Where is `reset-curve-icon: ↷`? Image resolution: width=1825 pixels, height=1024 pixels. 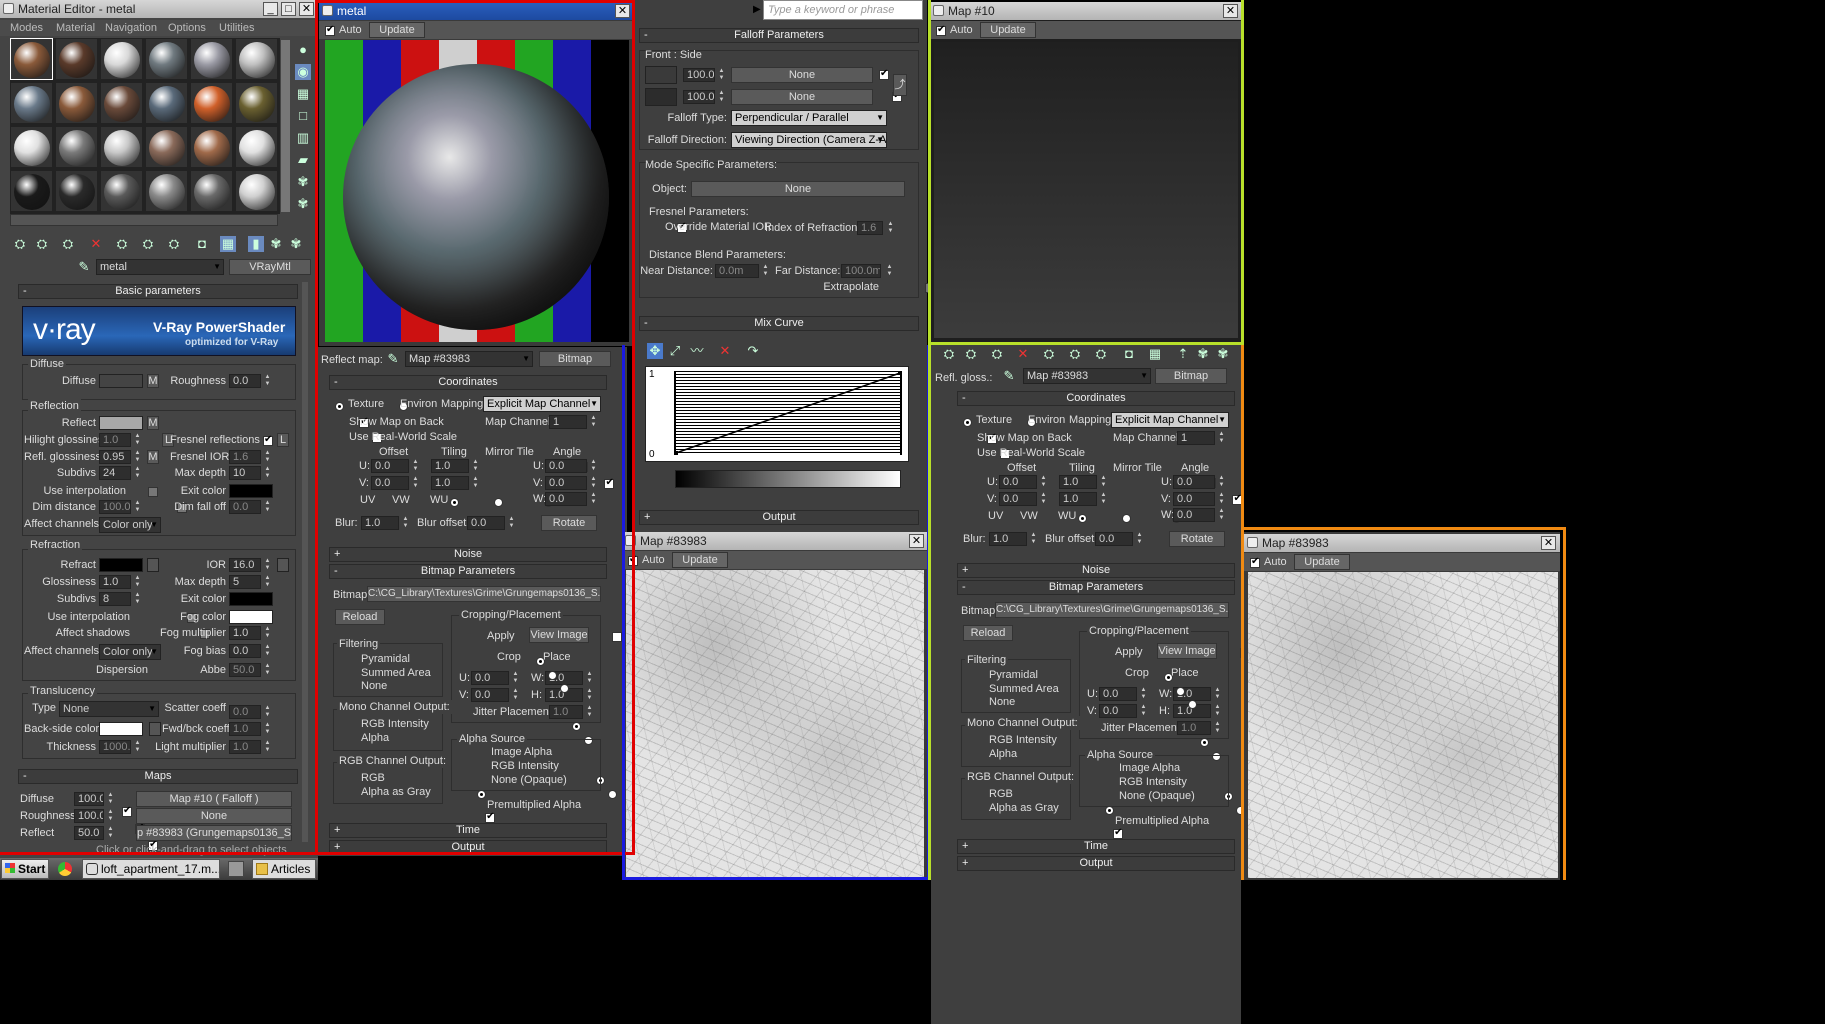
reset-curve-icon: ↷ is located at coordinates (753, 351).